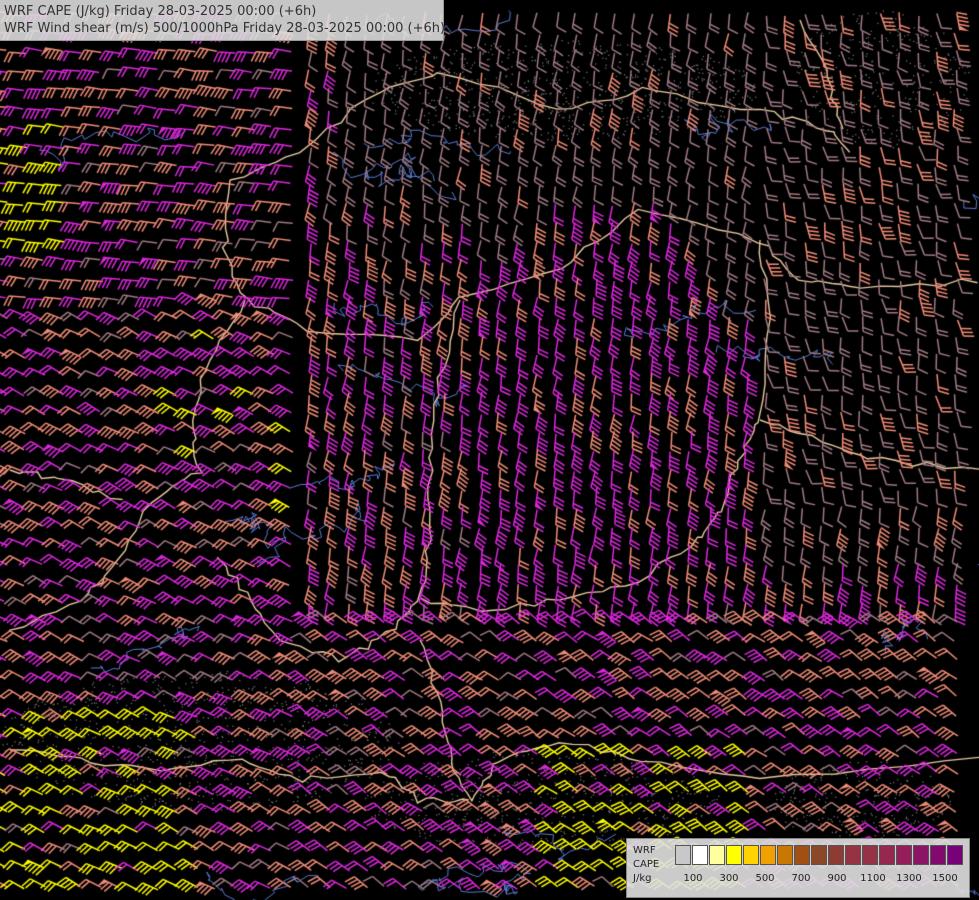  I want to click on legend-label-unit: J/kg, so click(642, 878).